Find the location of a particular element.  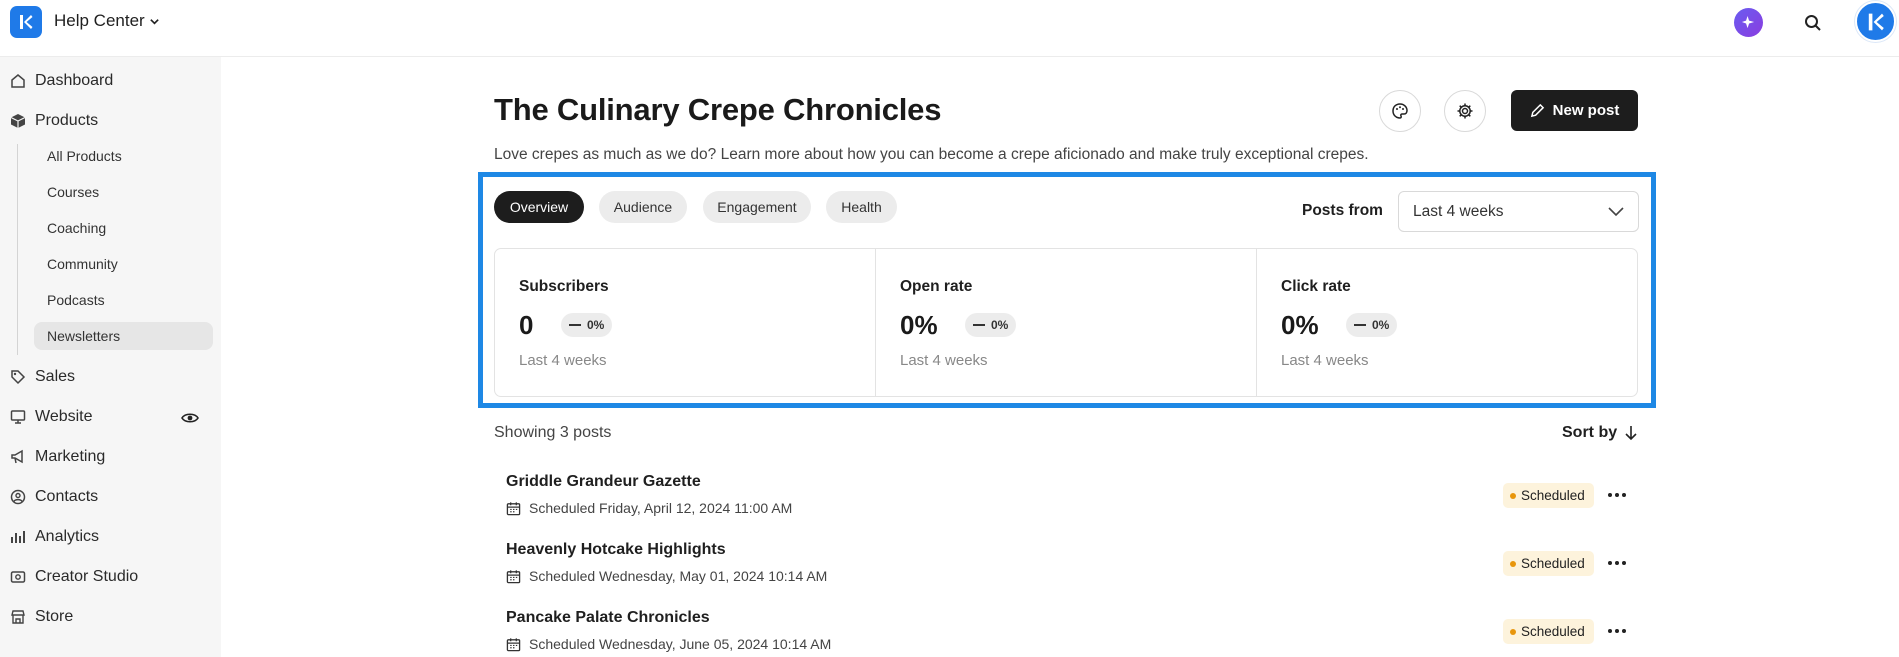

sidebar-subitem-all-products: All Products is located at coordinates (123, 156).